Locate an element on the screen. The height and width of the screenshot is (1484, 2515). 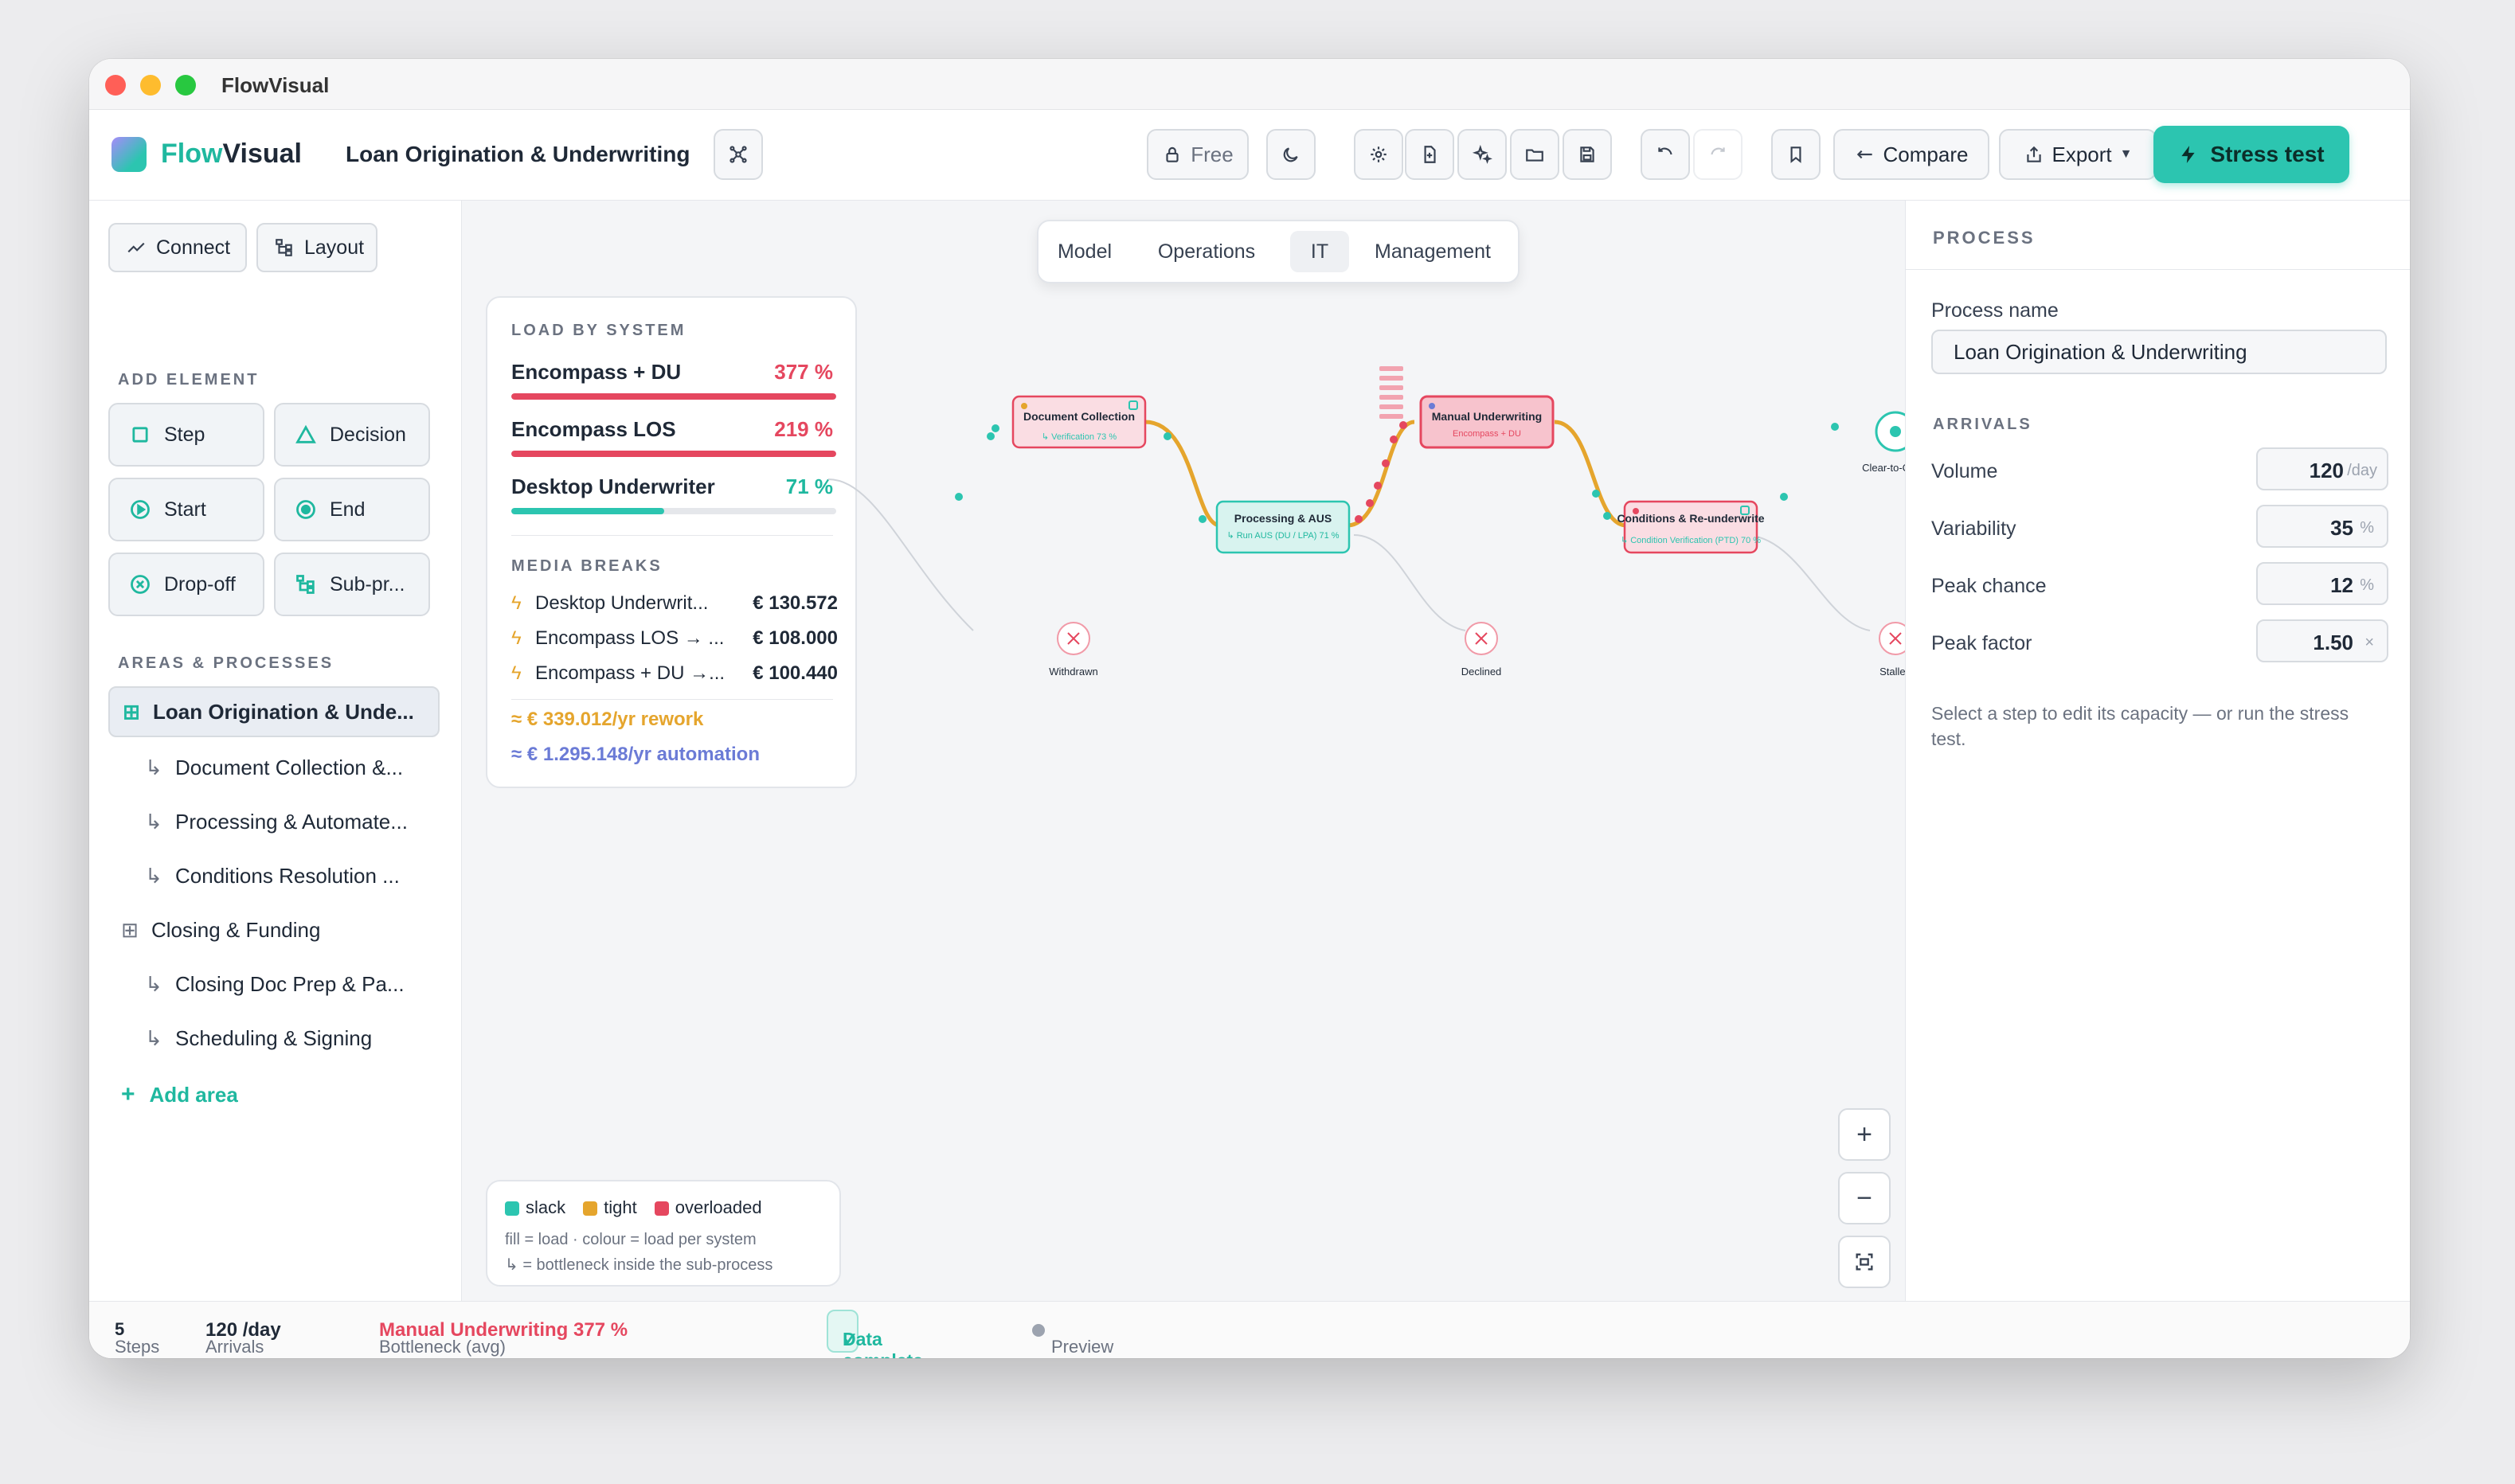
lock-icon is located at coordinates (1172, 154).